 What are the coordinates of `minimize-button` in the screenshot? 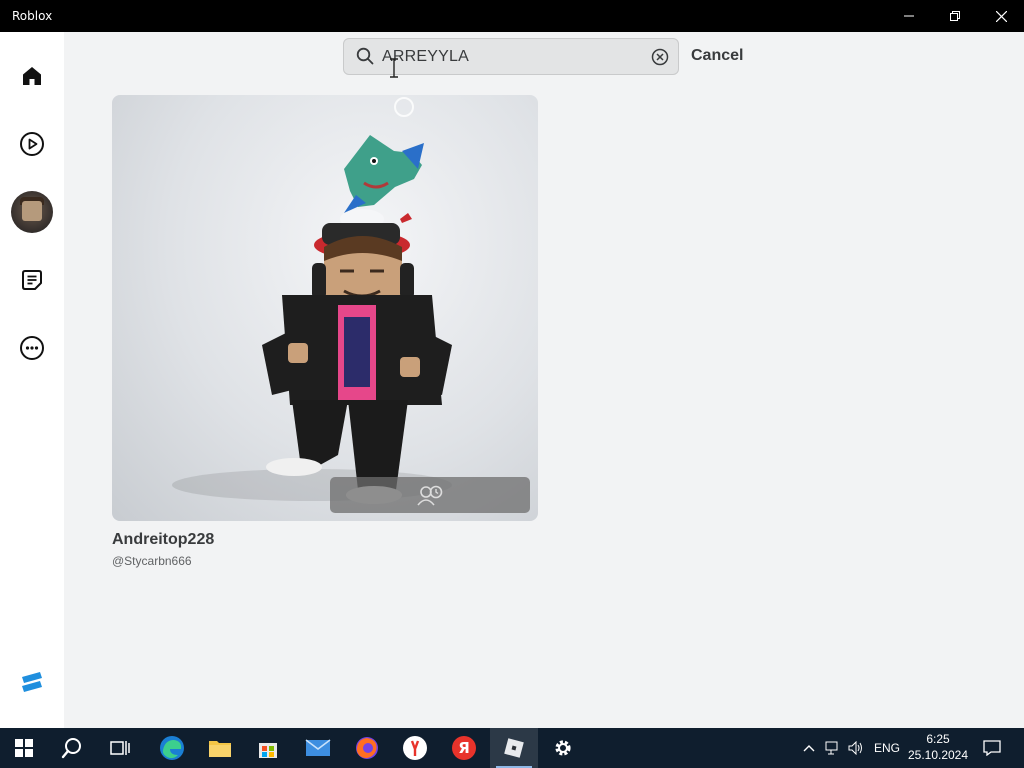 It's located at (909, 16).